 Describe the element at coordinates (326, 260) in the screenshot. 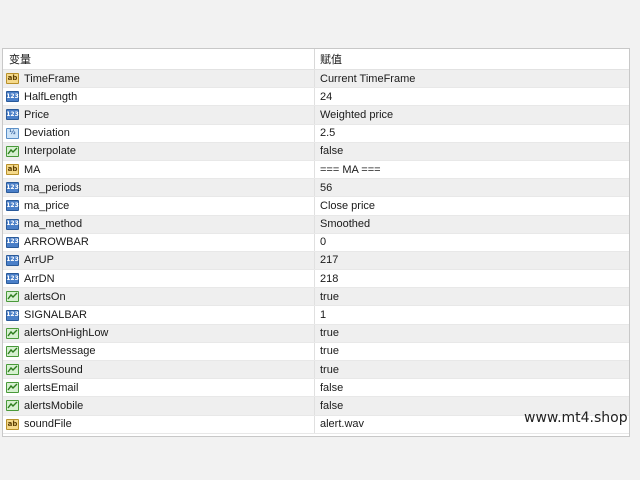

I see `value-cell: 217` at that location.